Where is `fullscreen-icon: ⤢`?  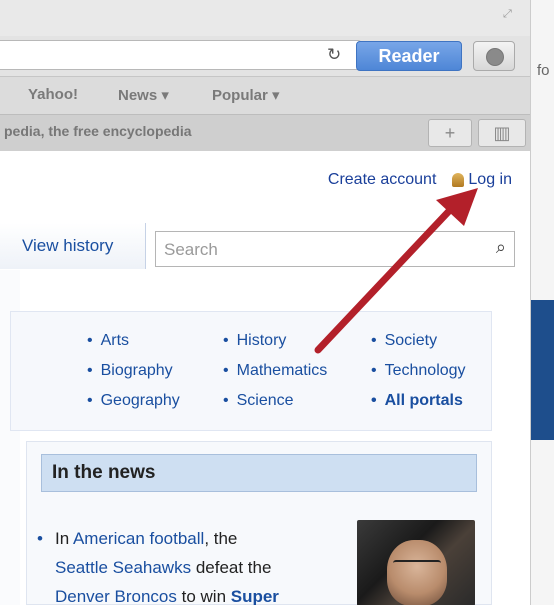
fullscreen-icon: ⤢ is located at coordinates (507, 14).